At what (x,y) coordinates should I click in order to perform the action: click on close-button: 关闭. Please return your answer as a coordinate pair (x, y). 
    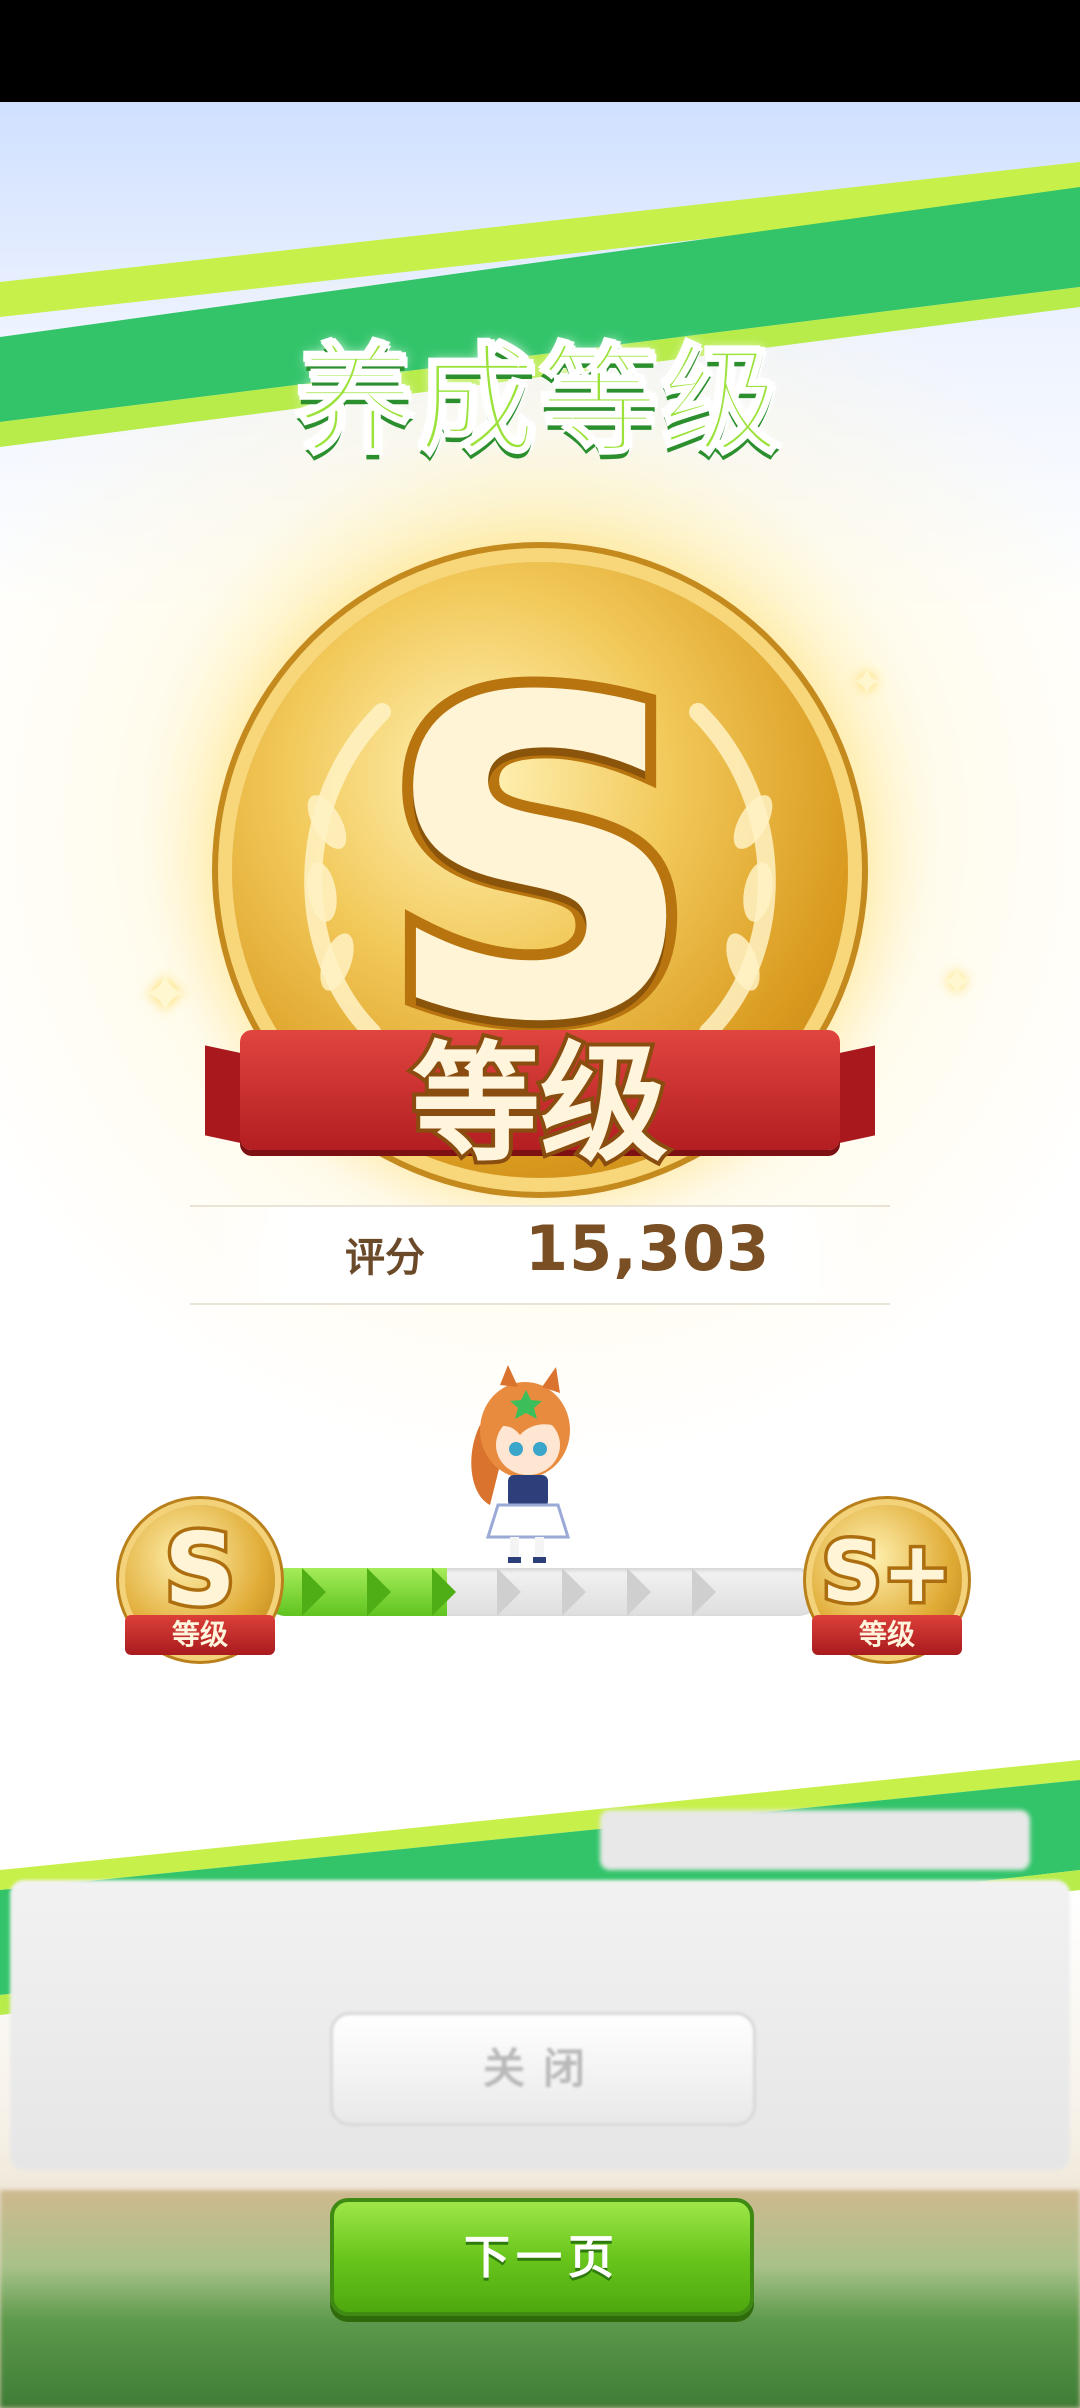
    Looking at the image, I should click on (543, 2069).